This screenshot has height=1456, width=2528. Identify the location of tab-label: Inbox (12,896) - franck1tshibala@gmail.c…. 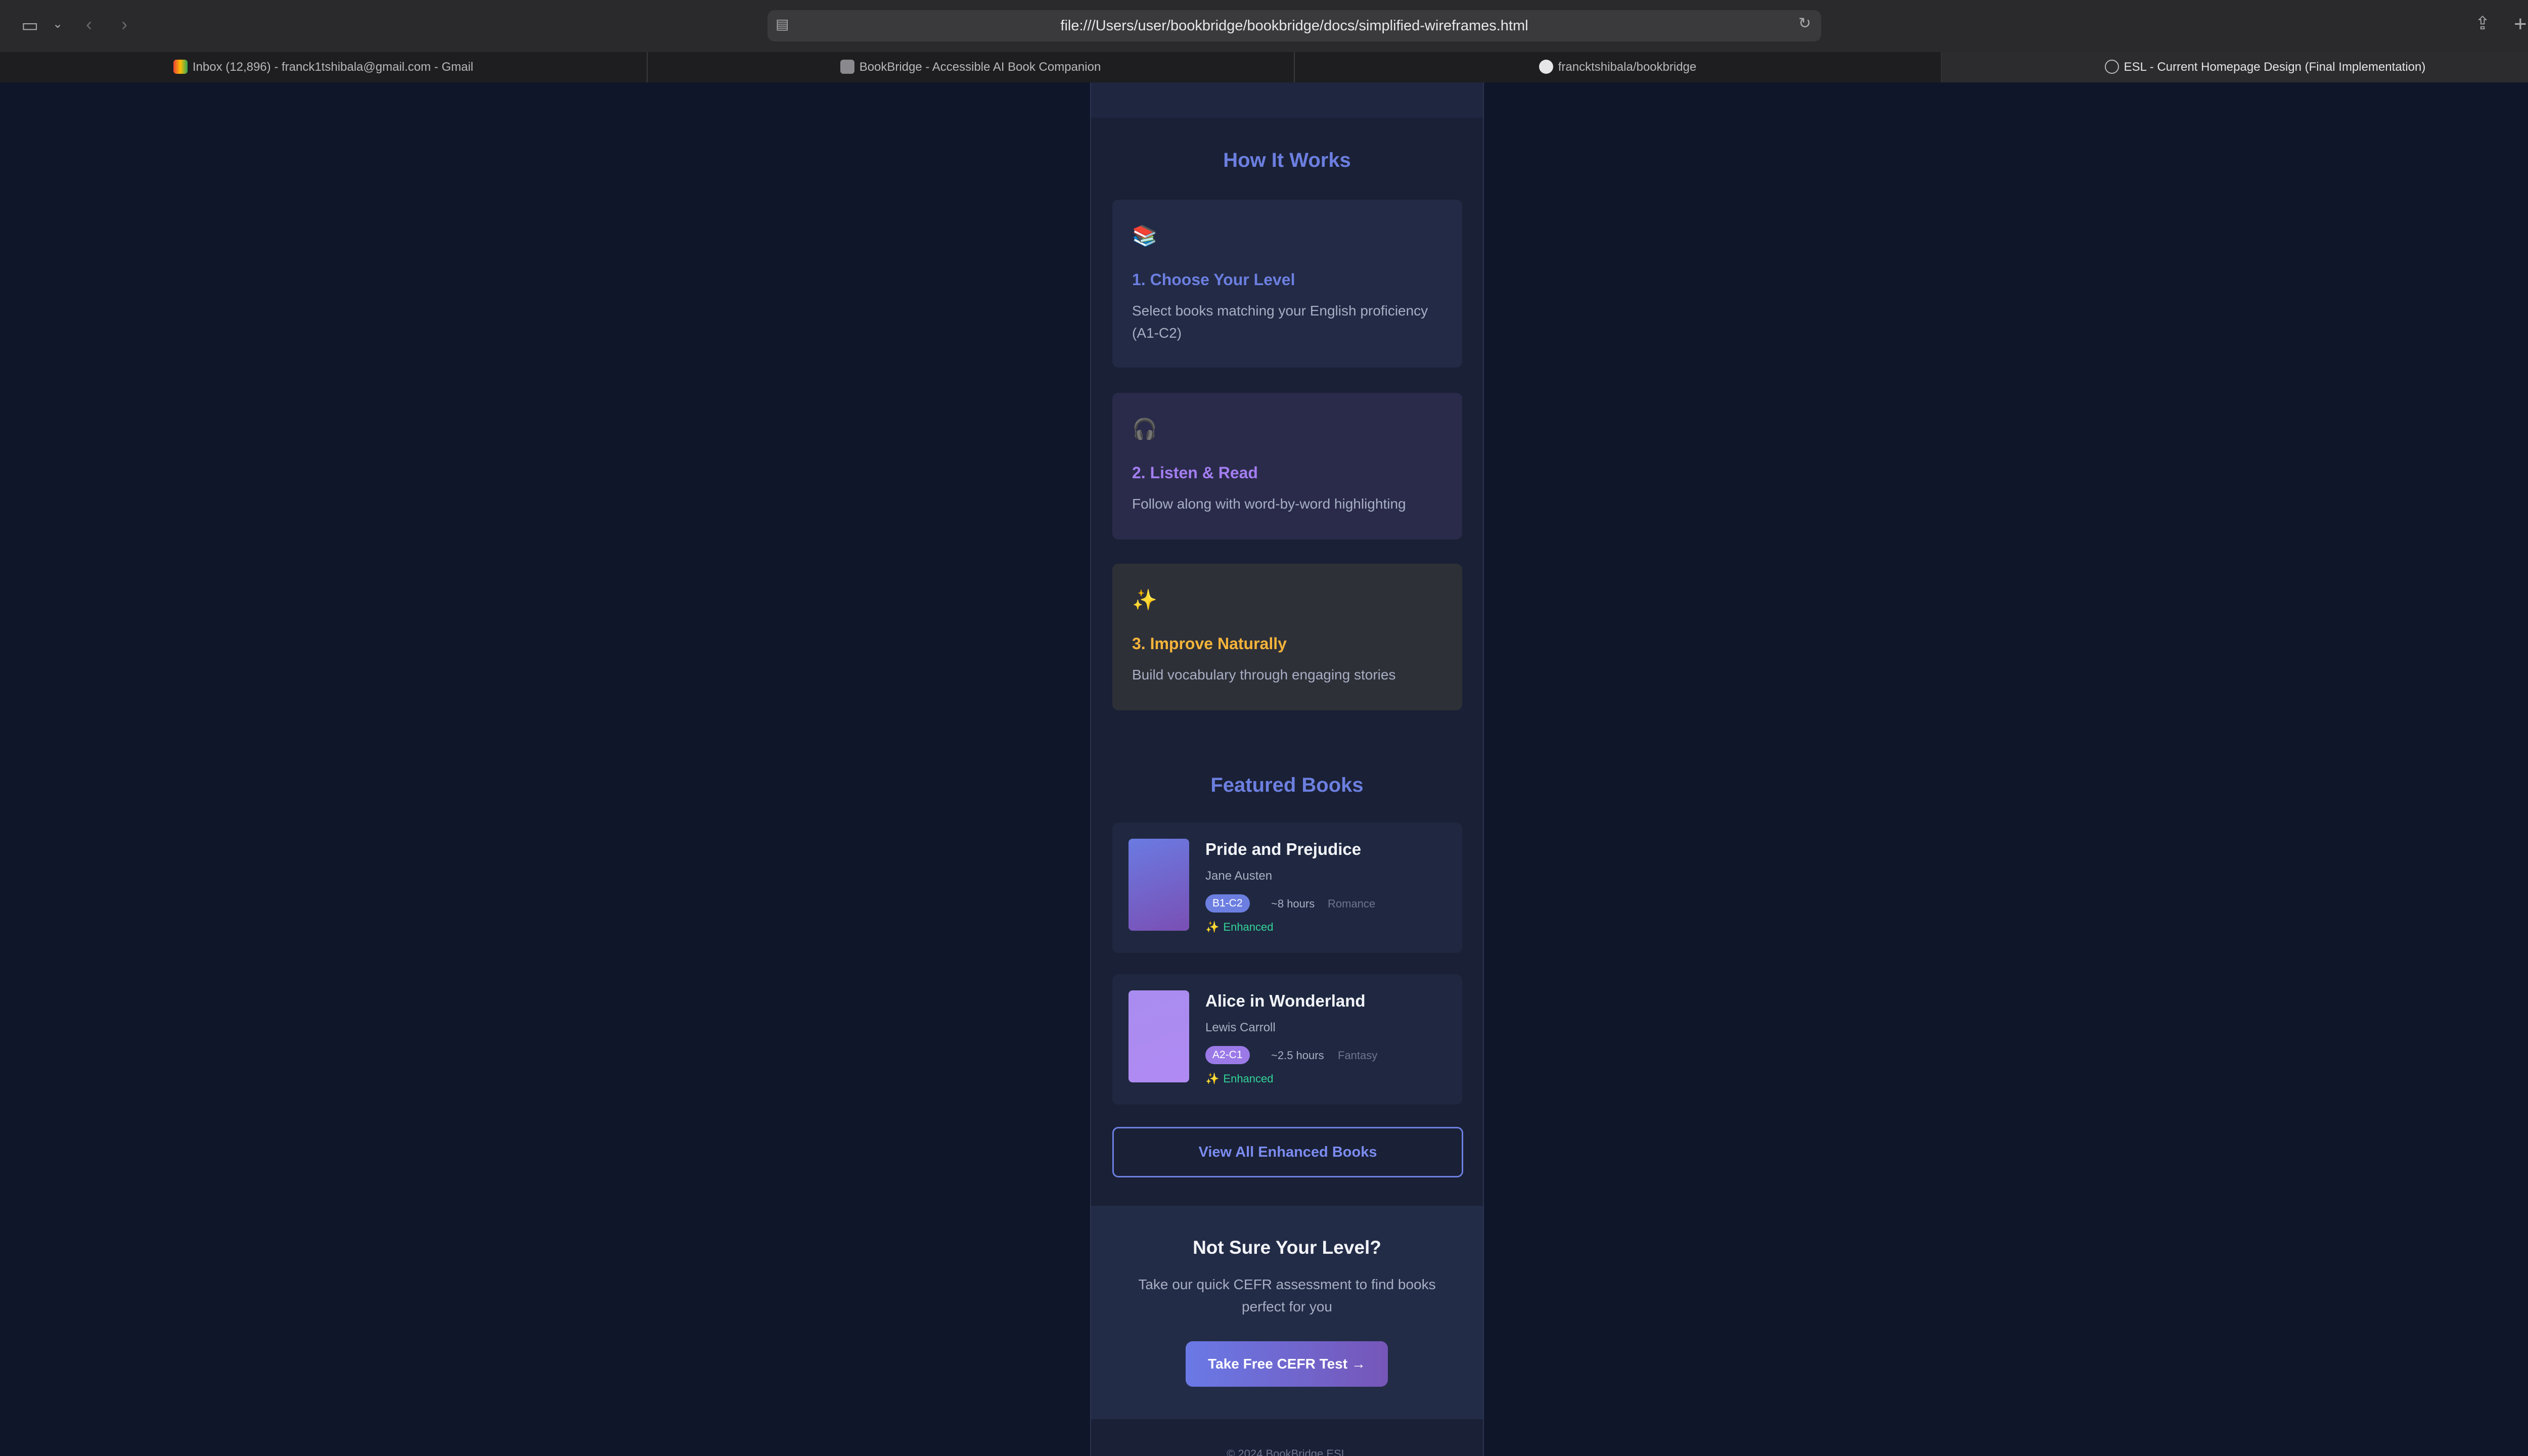
(333, 67).